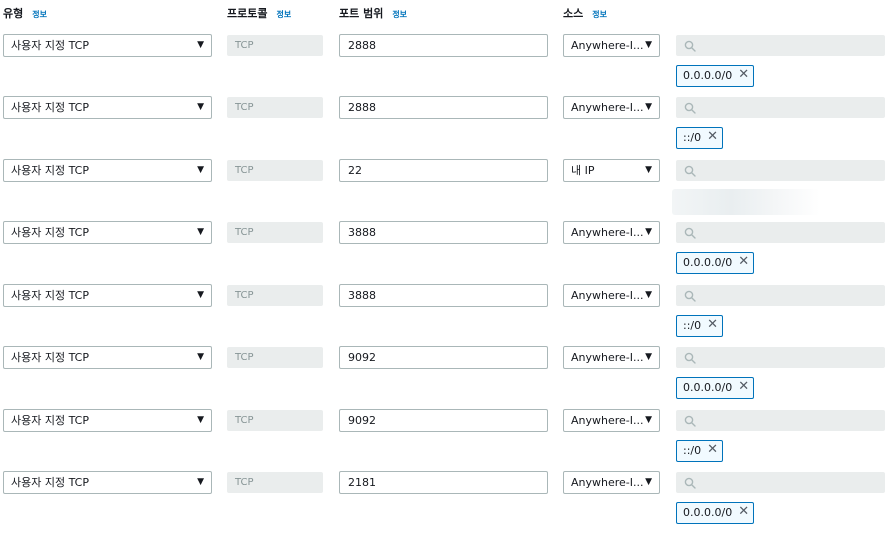 This screenshot has width=892, height=534. Describe the element at coordinates (746, 202) in the screenshot. I see `redacted-ip-area` at that location.